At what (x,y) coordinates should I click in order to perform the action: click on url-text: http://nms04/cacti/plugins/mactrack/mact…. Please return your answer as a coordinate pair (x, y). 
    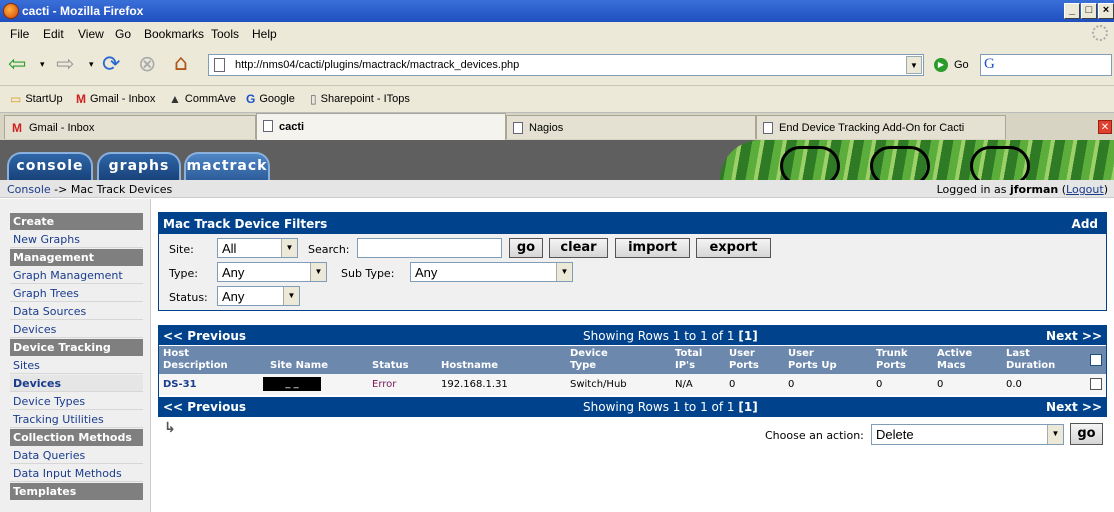
    Looking at the image, I should click on (377, 65).